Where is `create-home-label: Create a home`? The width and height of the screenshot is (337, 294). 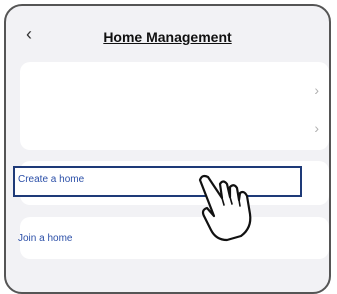 create-home-label: Create a home is located at coordinates (51, 179).